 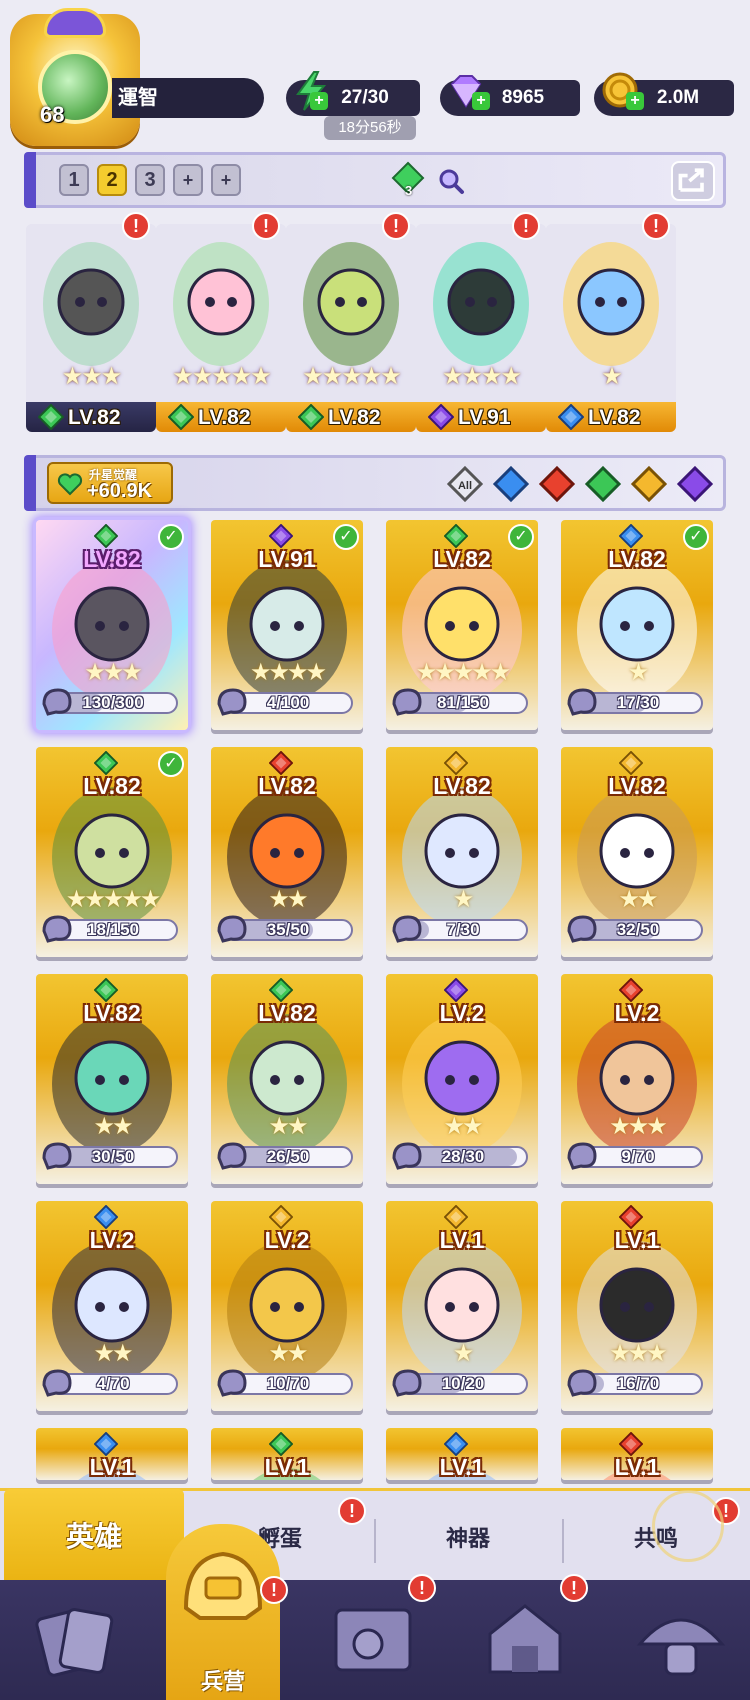 I want to click on hero-card: LV.2 ★★ 10/70, so click(x=287, y=1306).